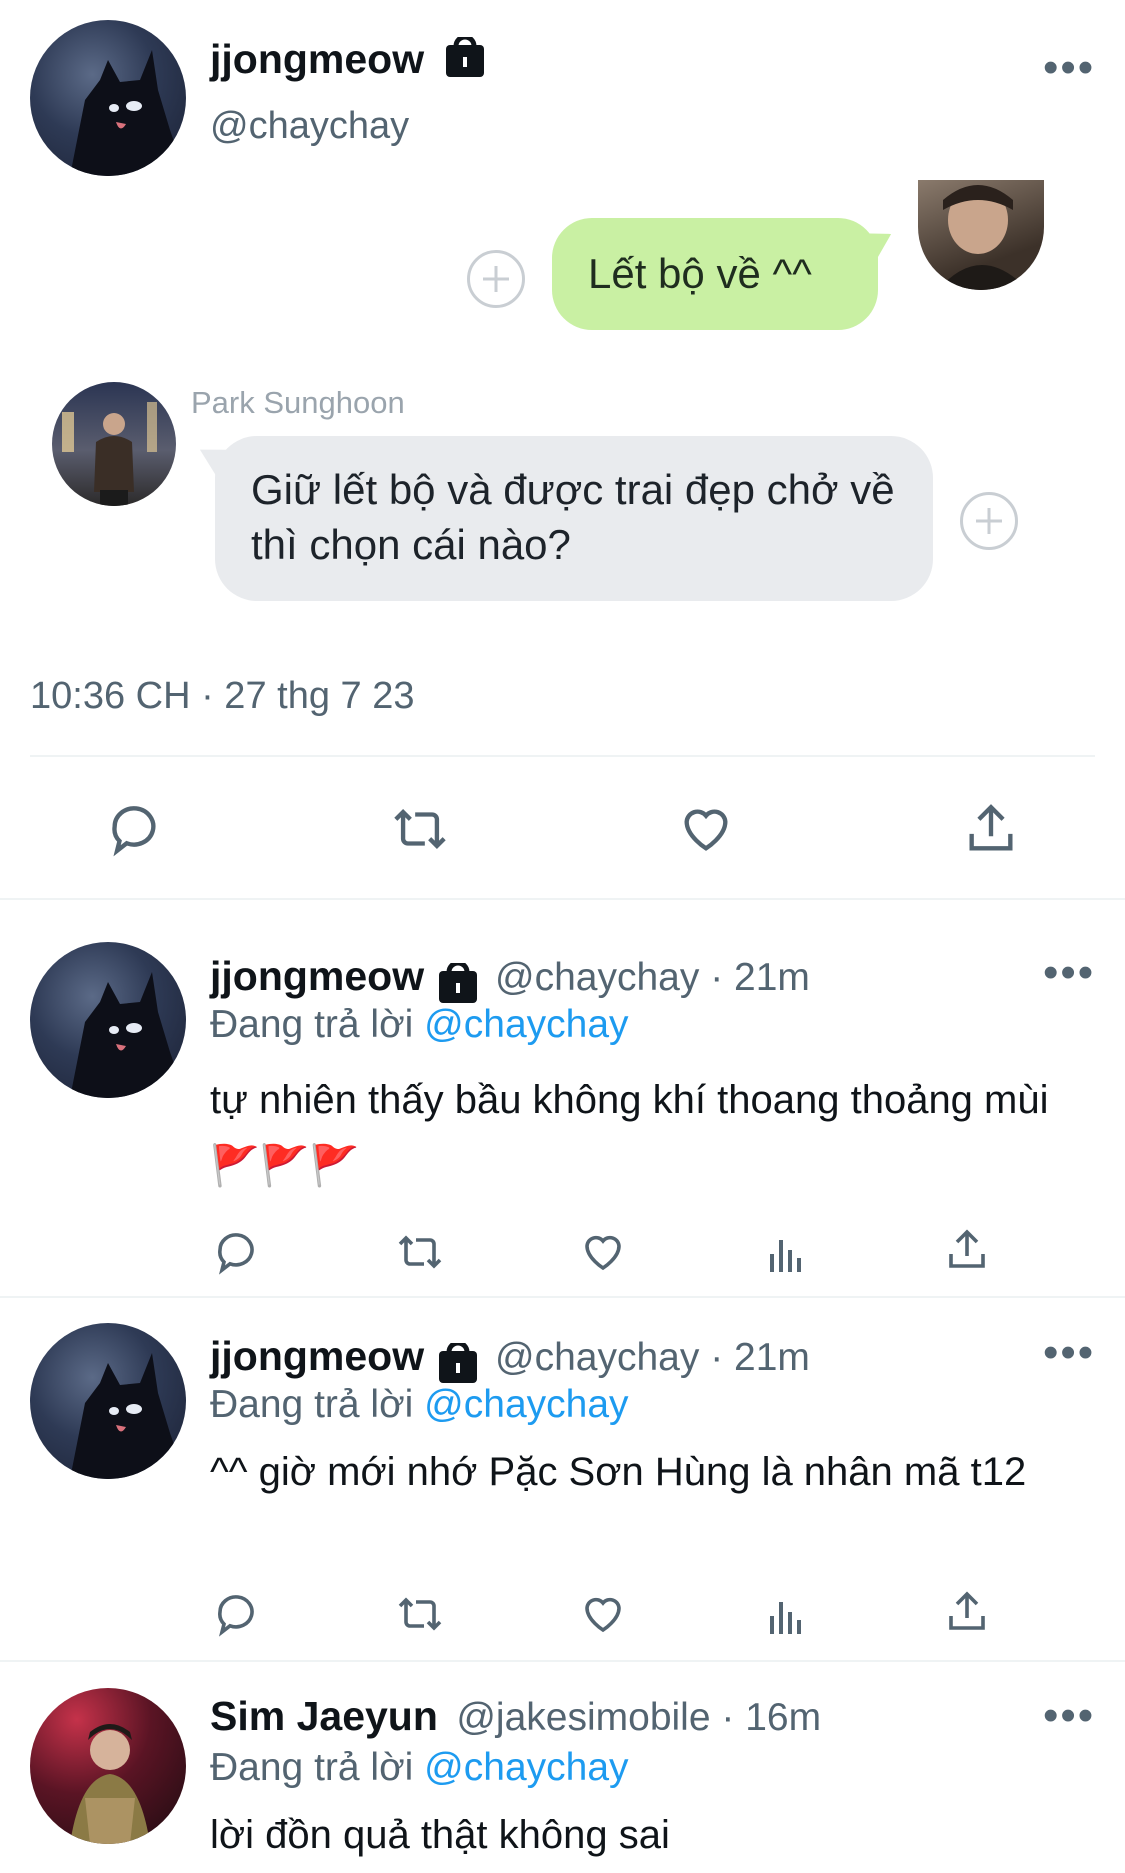 The width and height of the screenshot is (1125, 1873). What do you see at coordinates (700, 273) in the screenshot?
I see `bubble-right-text: Lết bộ về ^^` at bounding box center [700, 273].